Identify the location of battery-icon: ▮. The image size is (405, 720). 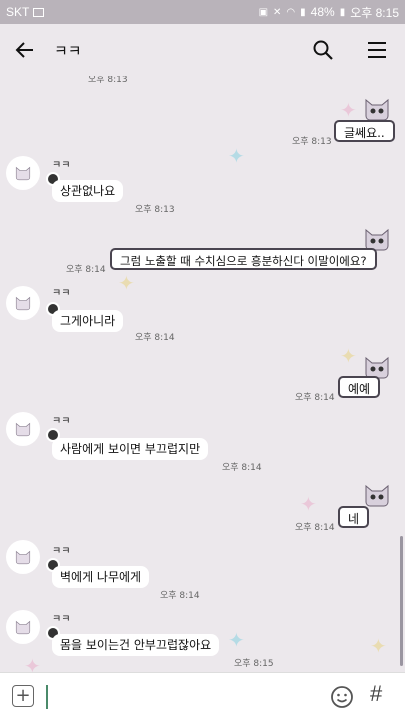
(342, 12).